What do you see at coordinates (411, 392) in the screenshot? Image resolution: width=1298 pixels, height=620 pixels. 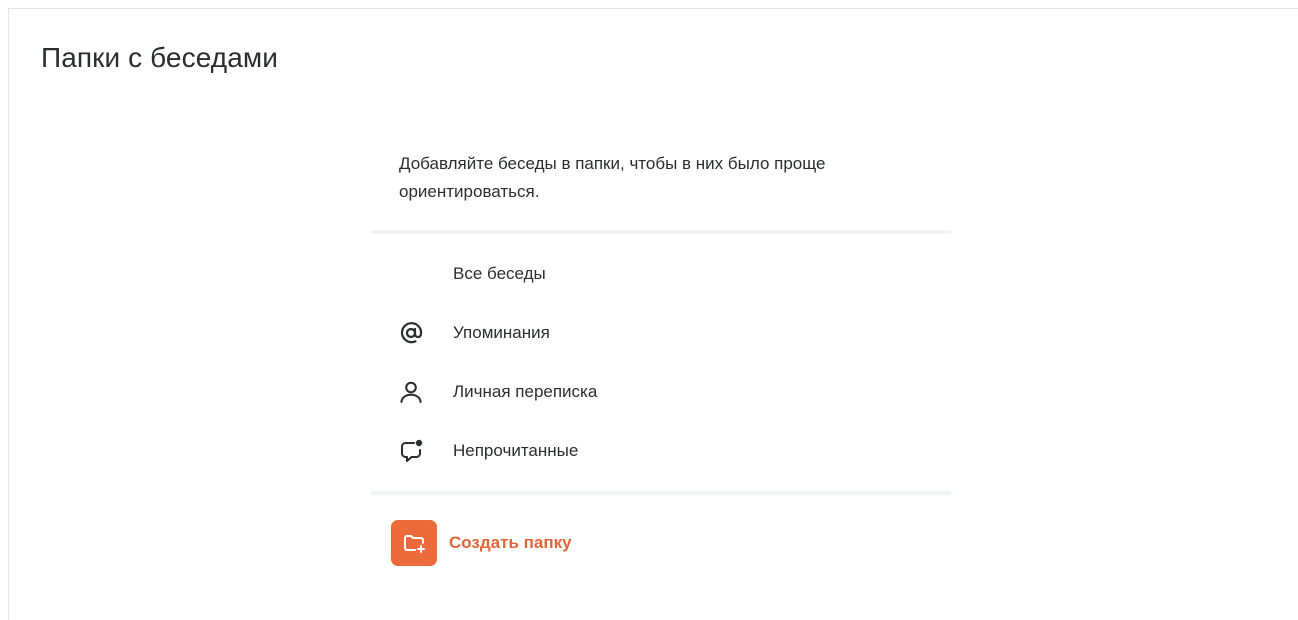 I see `person-icon` at bounding box center [411, 392].